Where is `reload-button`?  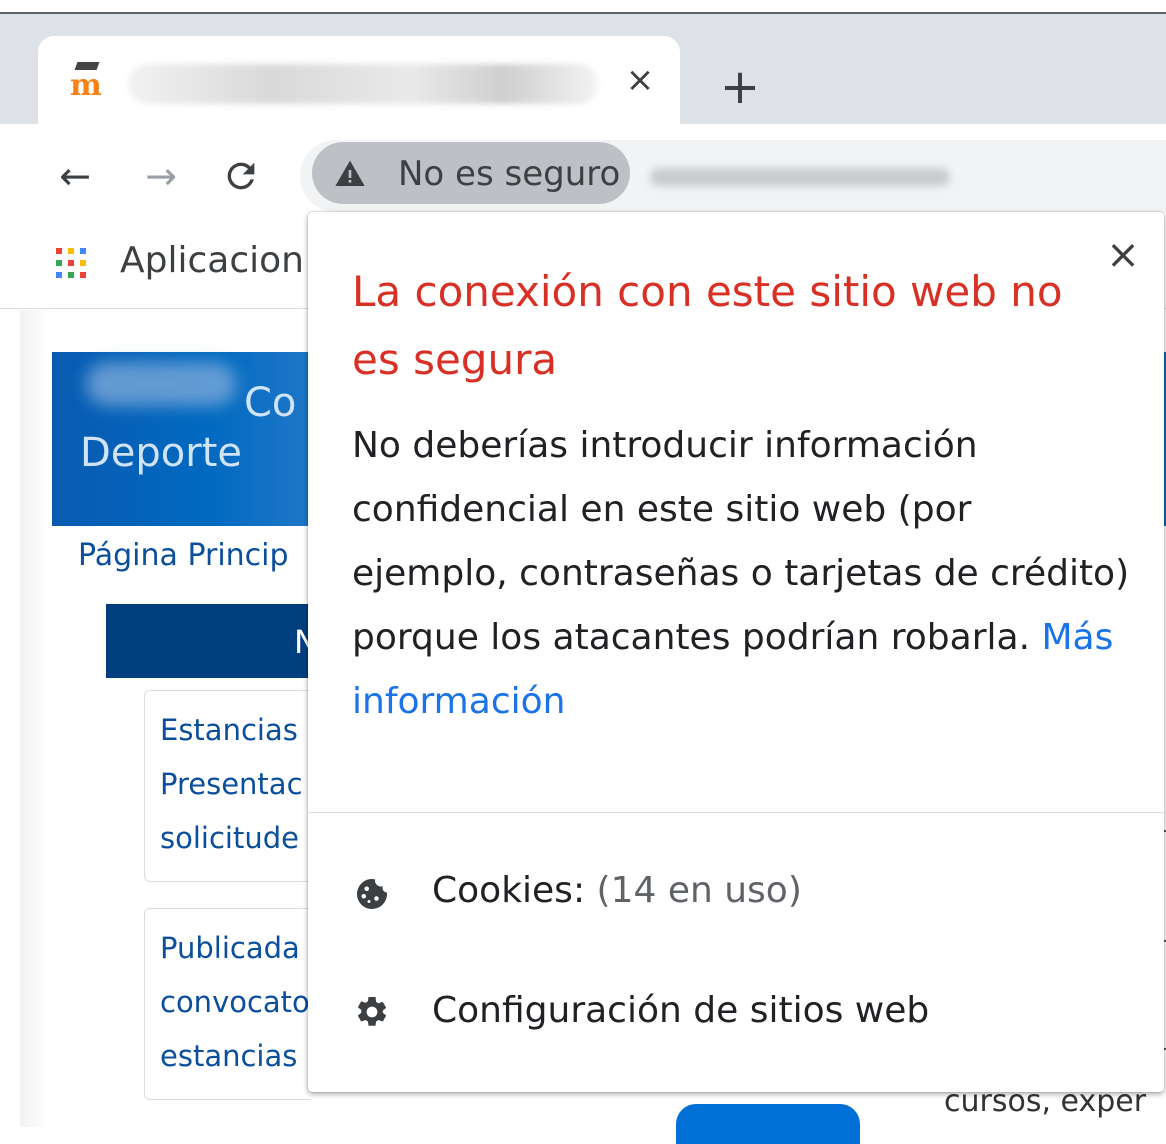
reload-button is located at coordinates (241, 176).